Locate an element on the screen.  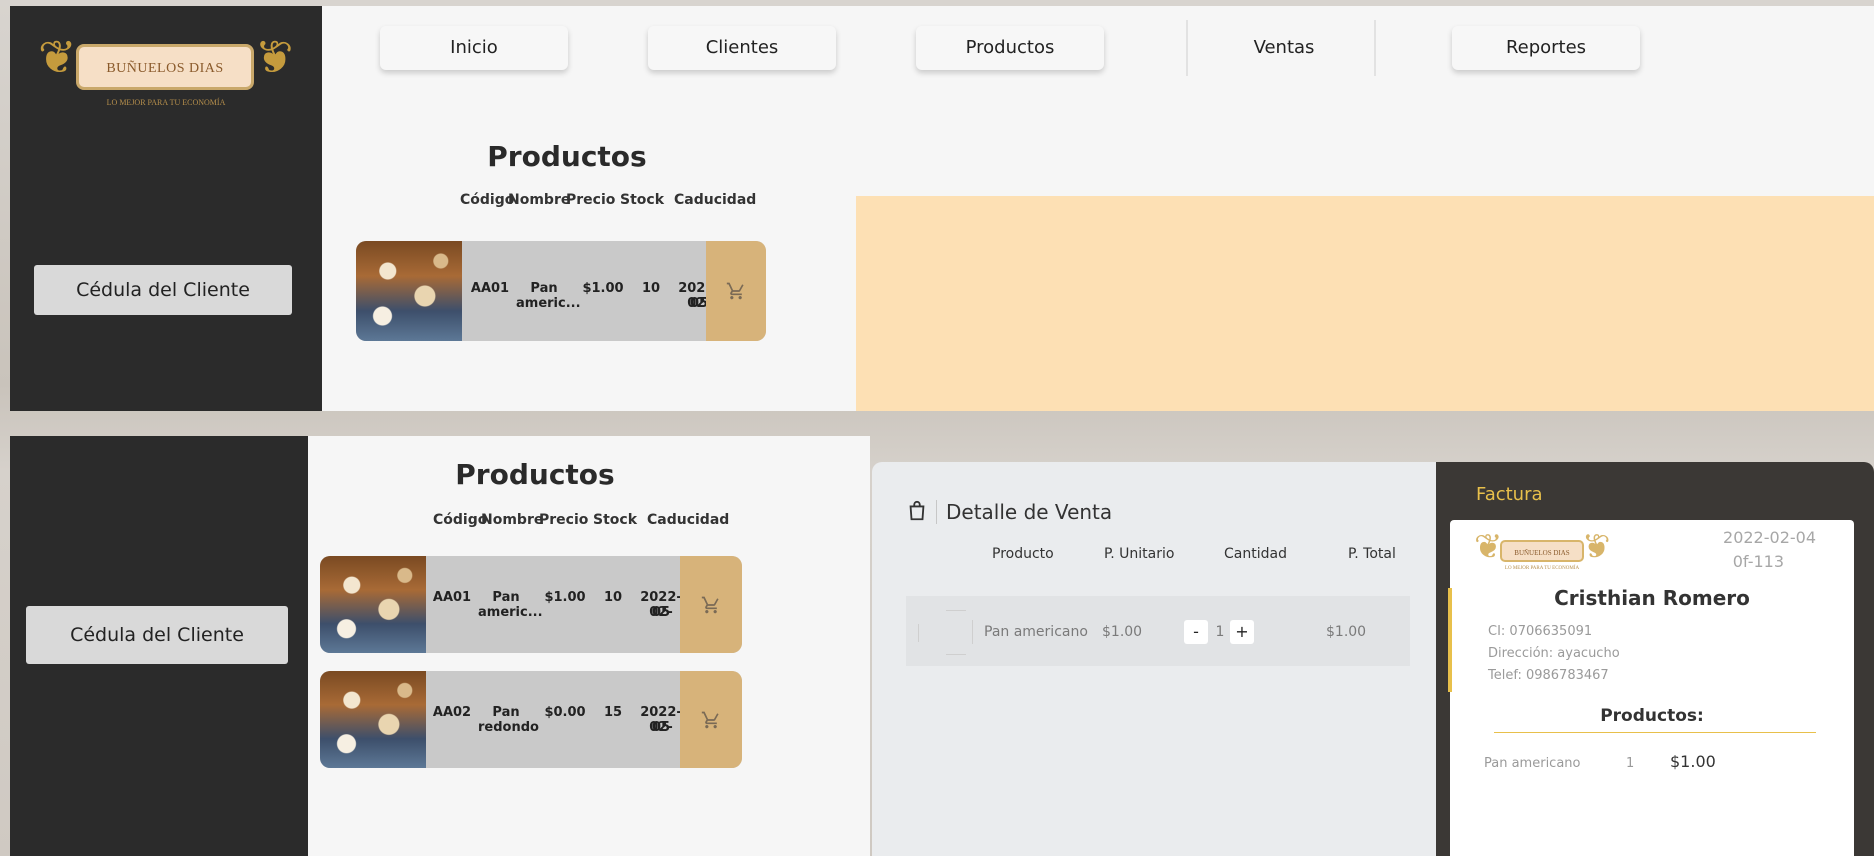
nav-clientes: Clientes is located at coordinates (742, 48).